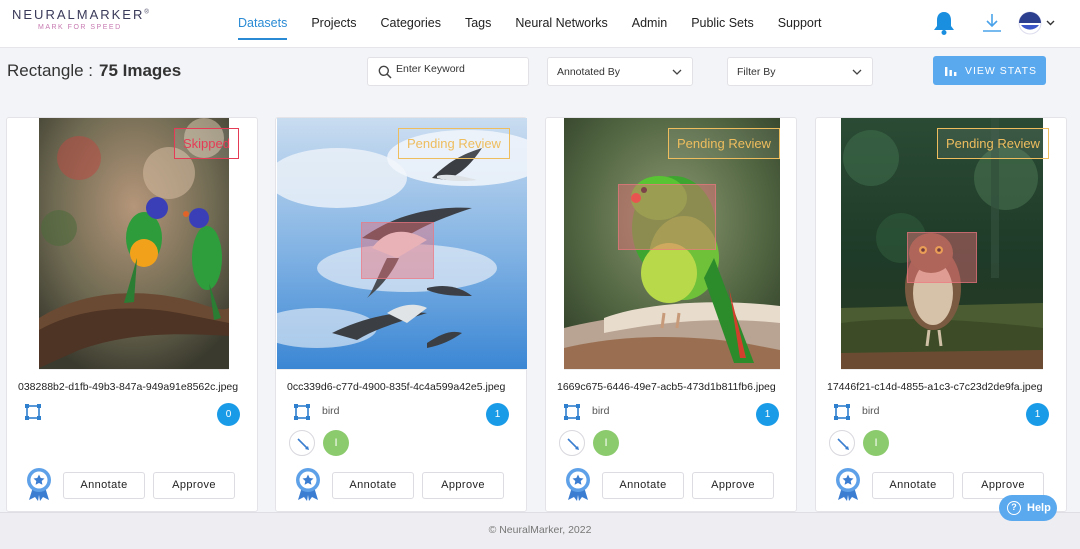  I want to click on search-box, so click(448, 71).